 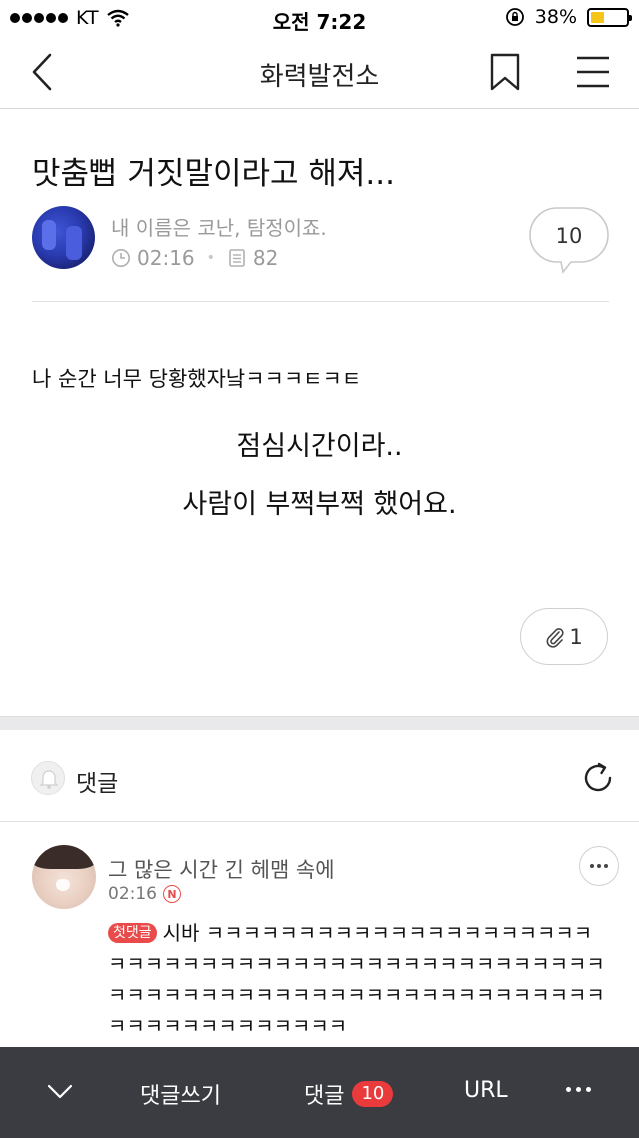 I want to click on comment-count-button: 10, so click(x=569, y=241).